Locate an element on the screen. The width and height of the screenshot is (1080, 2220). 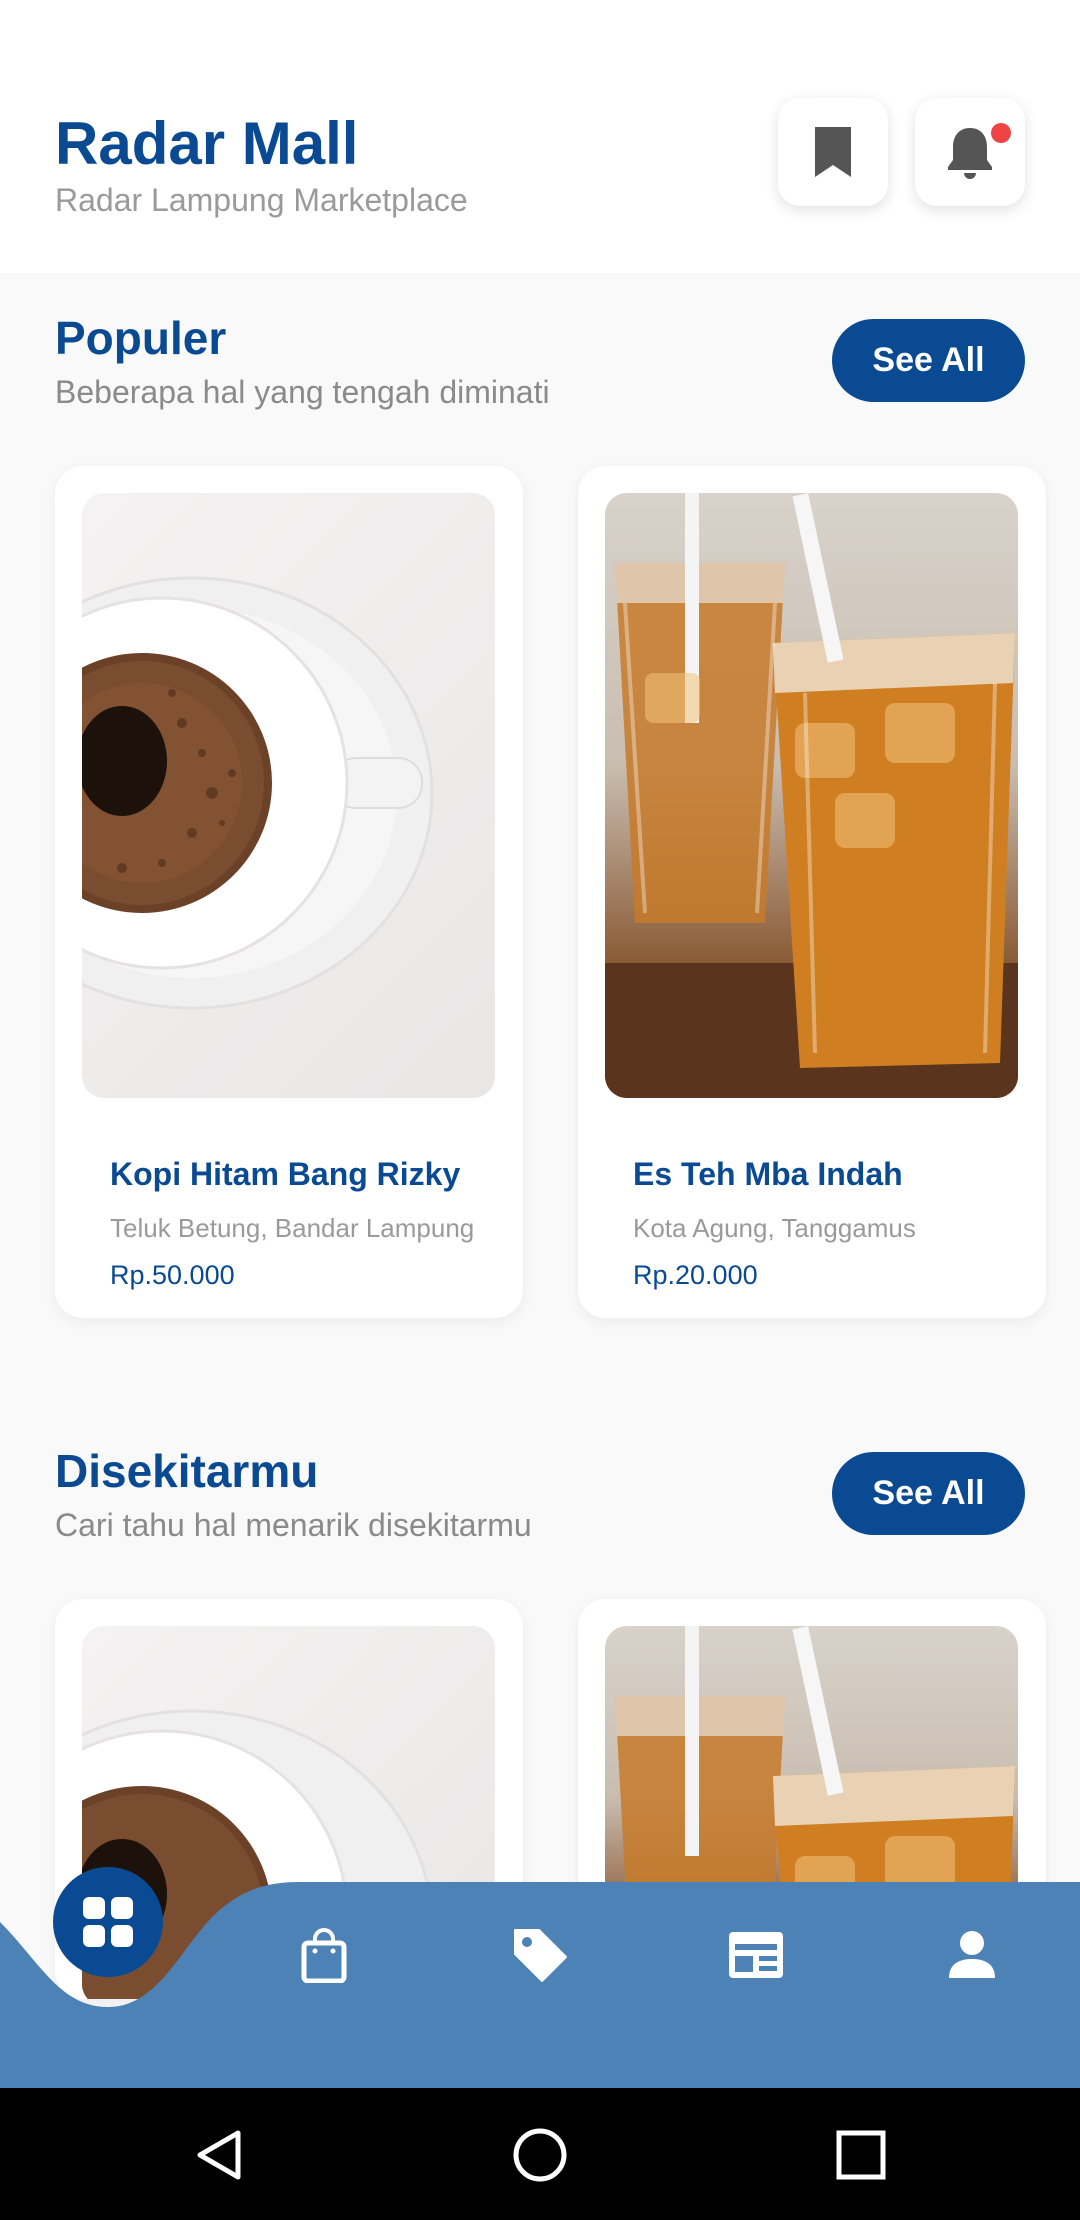
newspaper-icon is located at coordinates (756, 1955).